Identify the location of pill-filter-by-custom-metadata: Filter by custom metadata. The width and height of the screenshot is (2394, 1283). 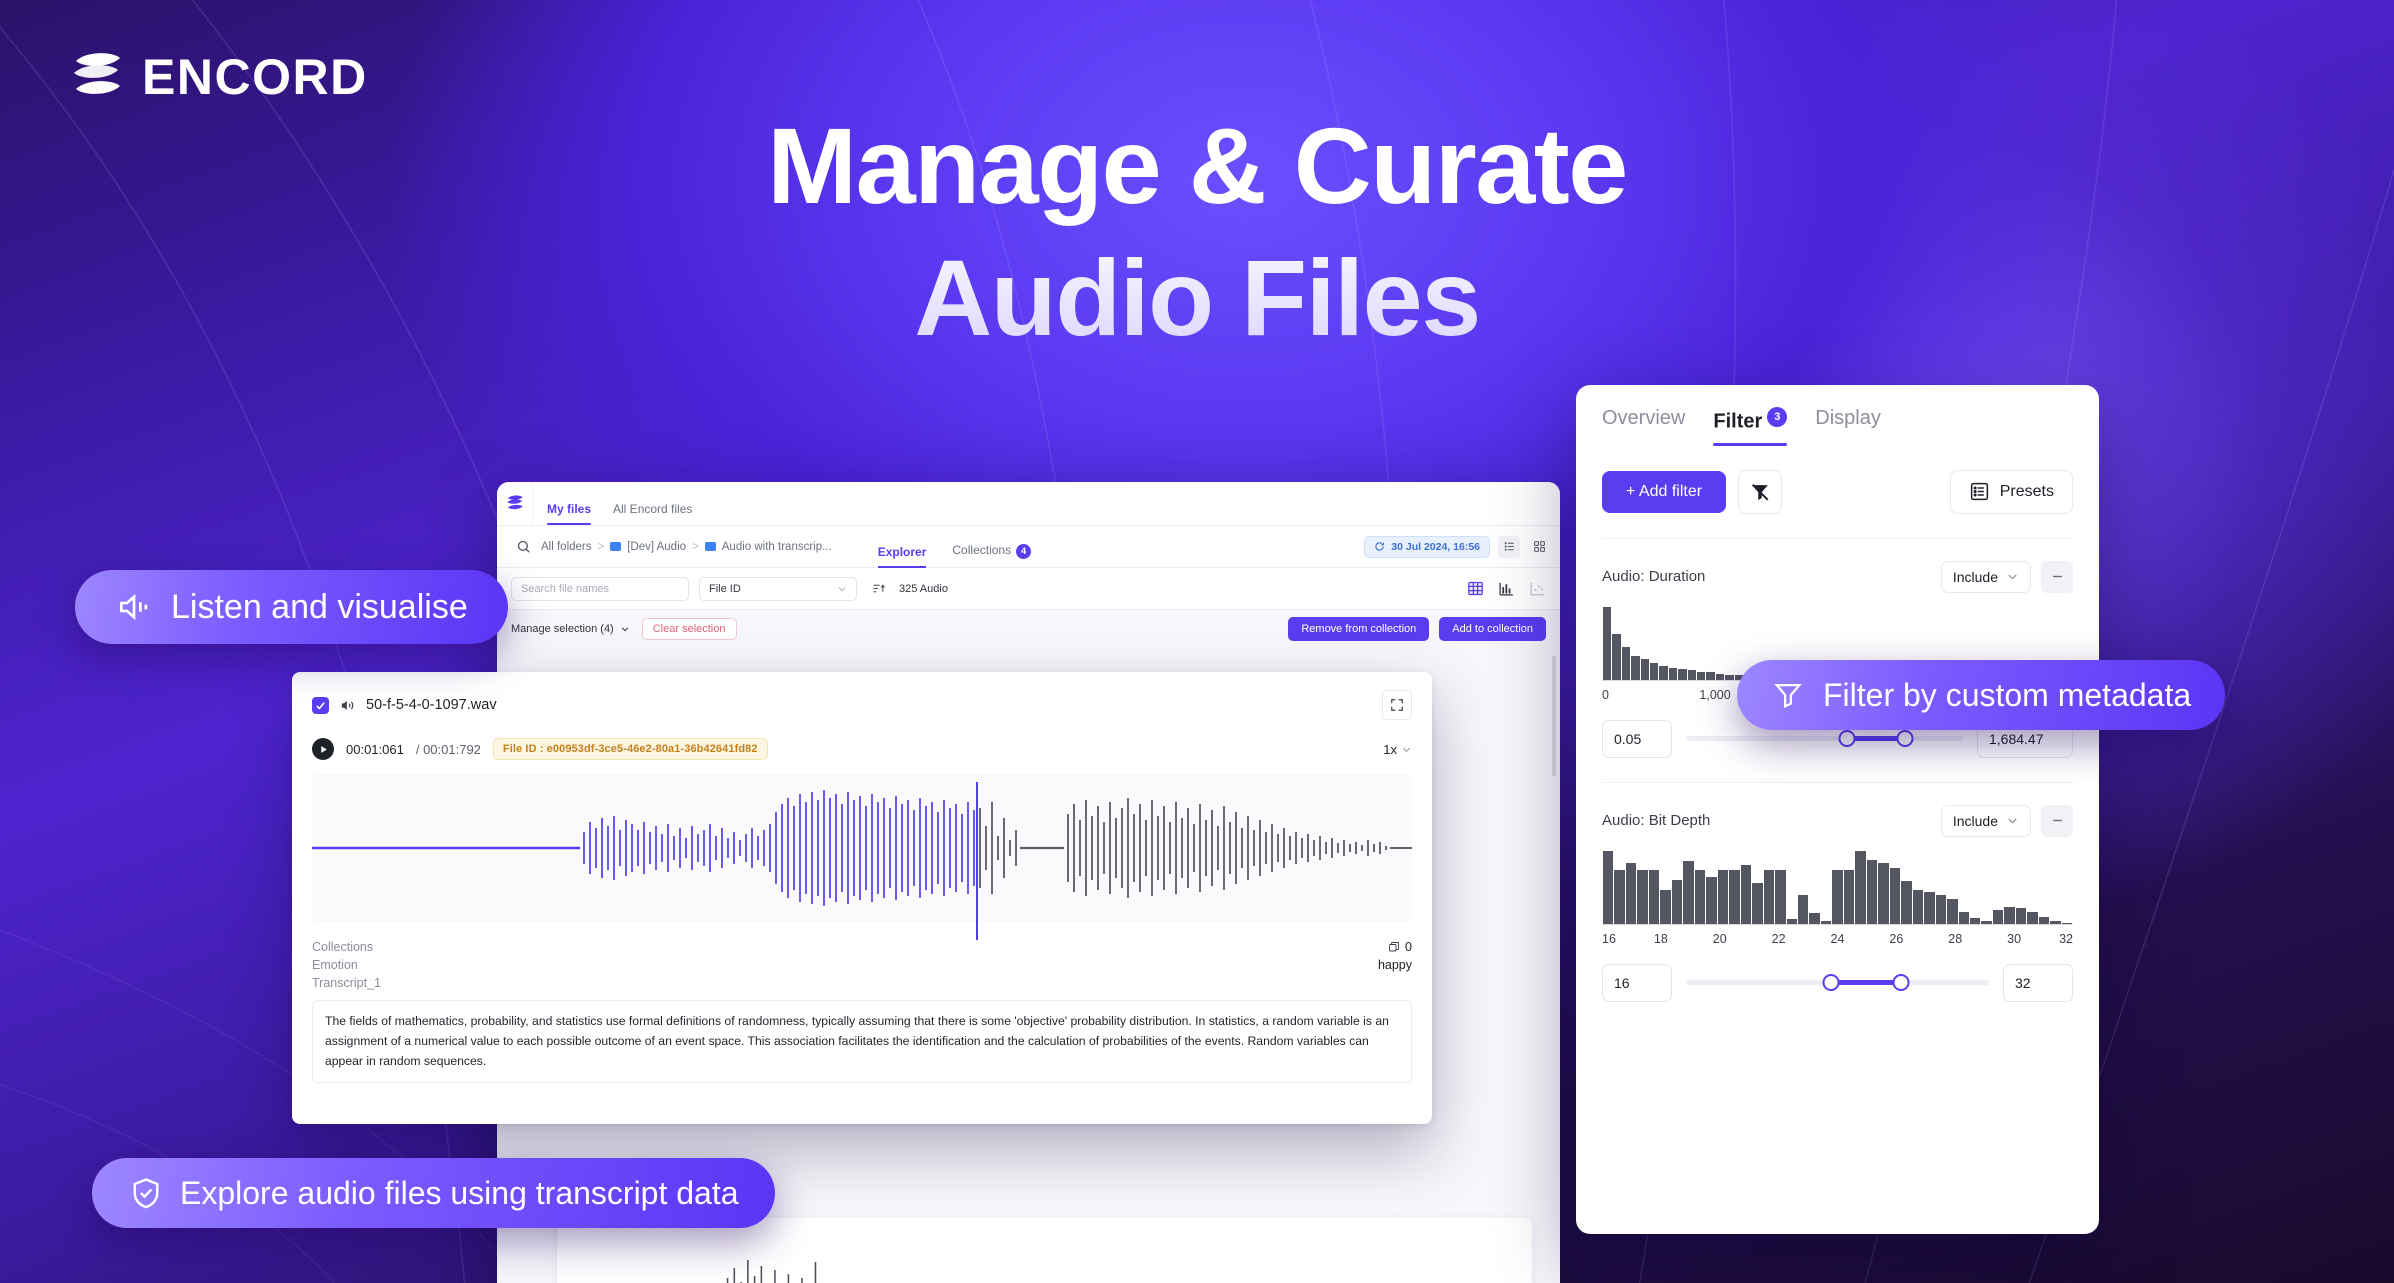
(1981, 695).